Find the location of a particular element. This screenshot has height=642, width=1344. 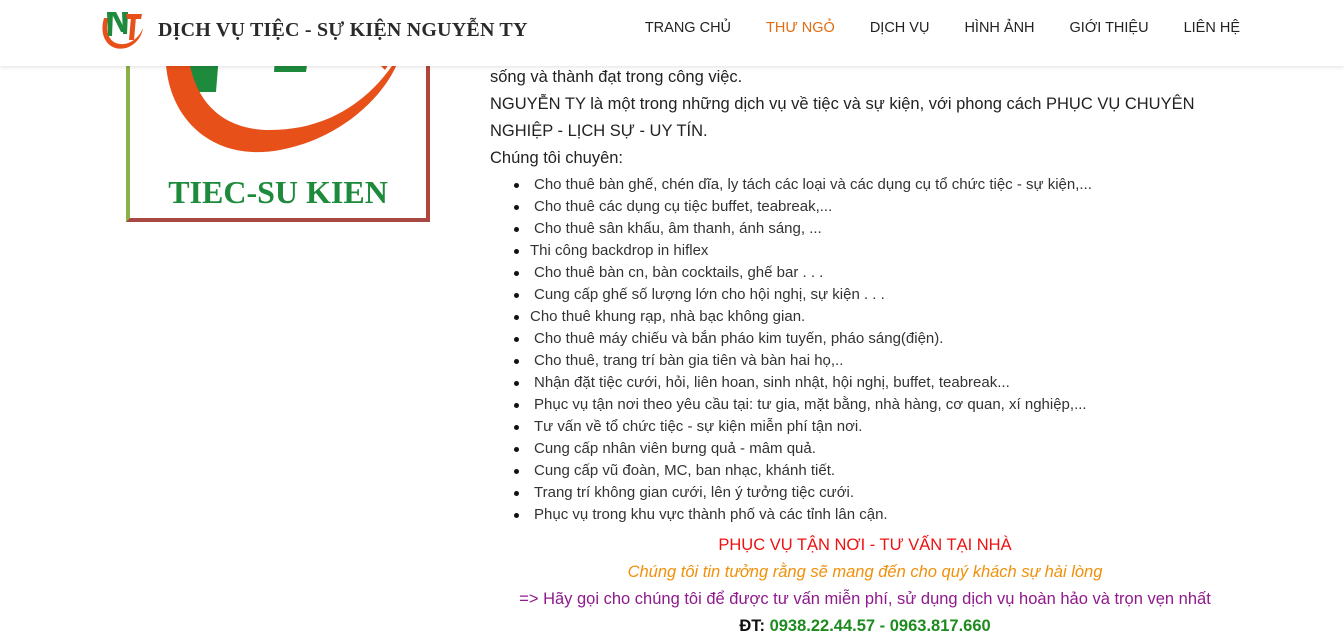

phone-line: ĐT: 0938.22.44.57 - 0963.817.660 is located at coordinates (865, 626).